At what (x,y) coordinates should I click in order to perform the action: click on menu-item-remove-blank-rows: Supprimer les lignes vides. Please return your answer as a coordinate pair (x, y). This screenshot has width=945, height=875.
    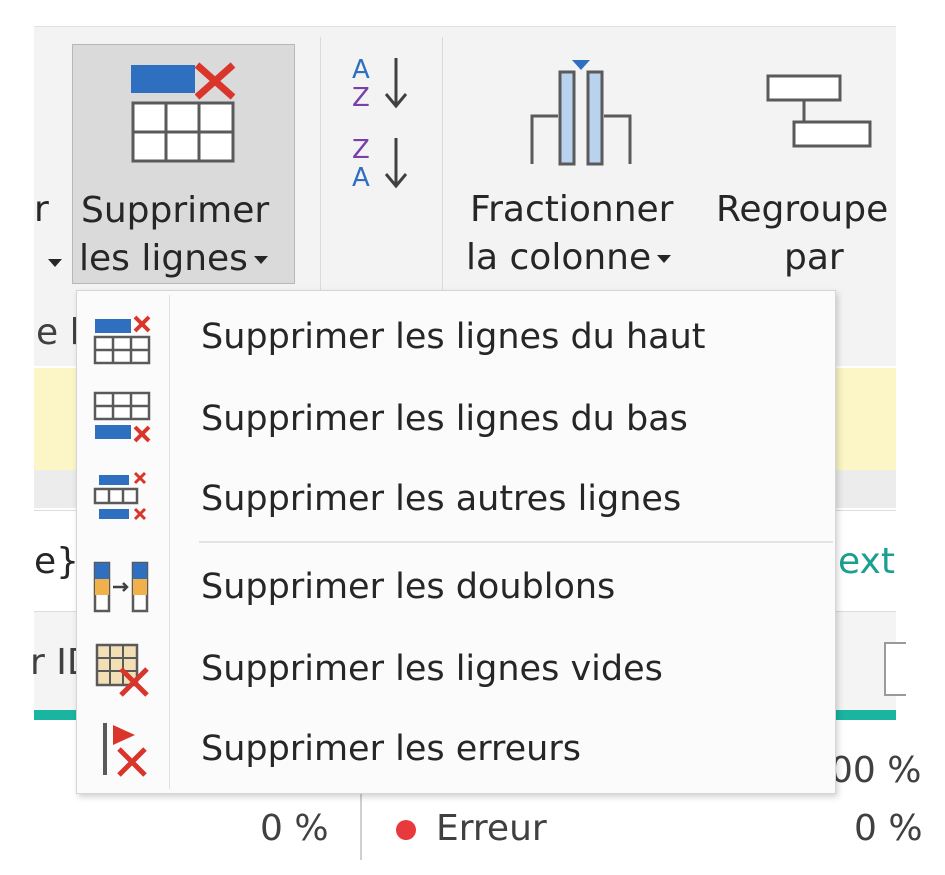
    Looking at the image, I should click on (456, 669).